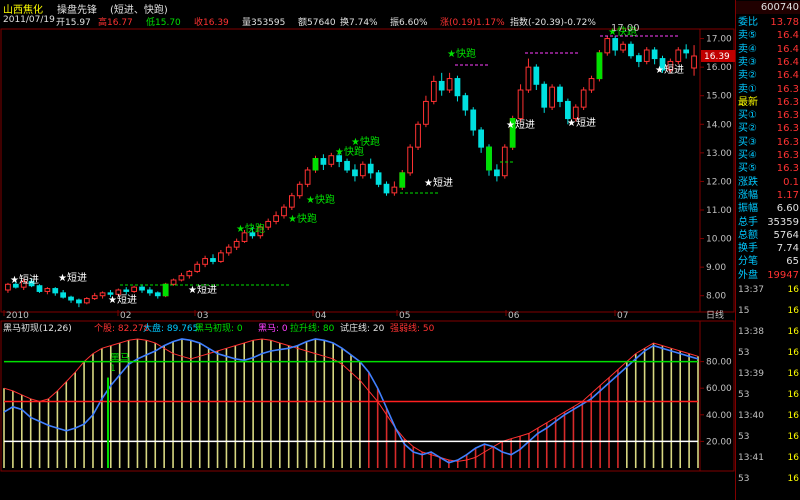 Image resolution: width=800 pixels, height=500 pixels. What do you see at coordinates (747, 142) in the screenshot?
I see `quote-label: 买③` at bounding box center [747, 142].